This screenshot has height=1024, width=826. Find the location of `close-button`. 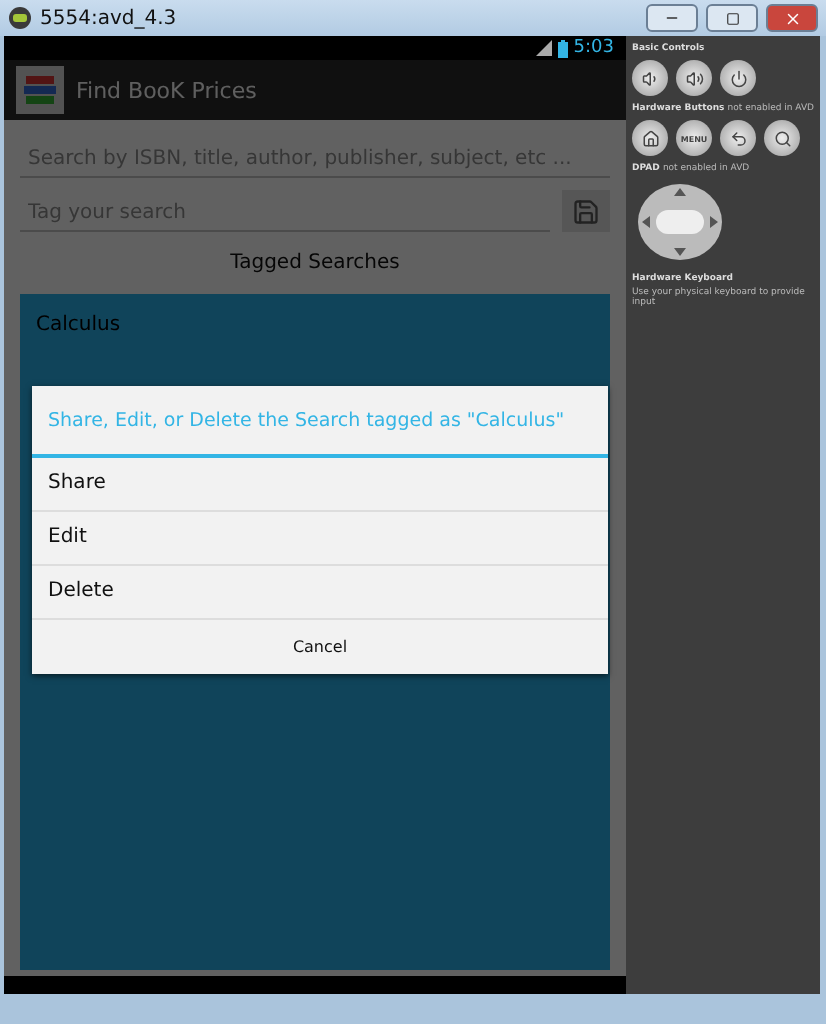

close-button is located at coordinates (792, 18).